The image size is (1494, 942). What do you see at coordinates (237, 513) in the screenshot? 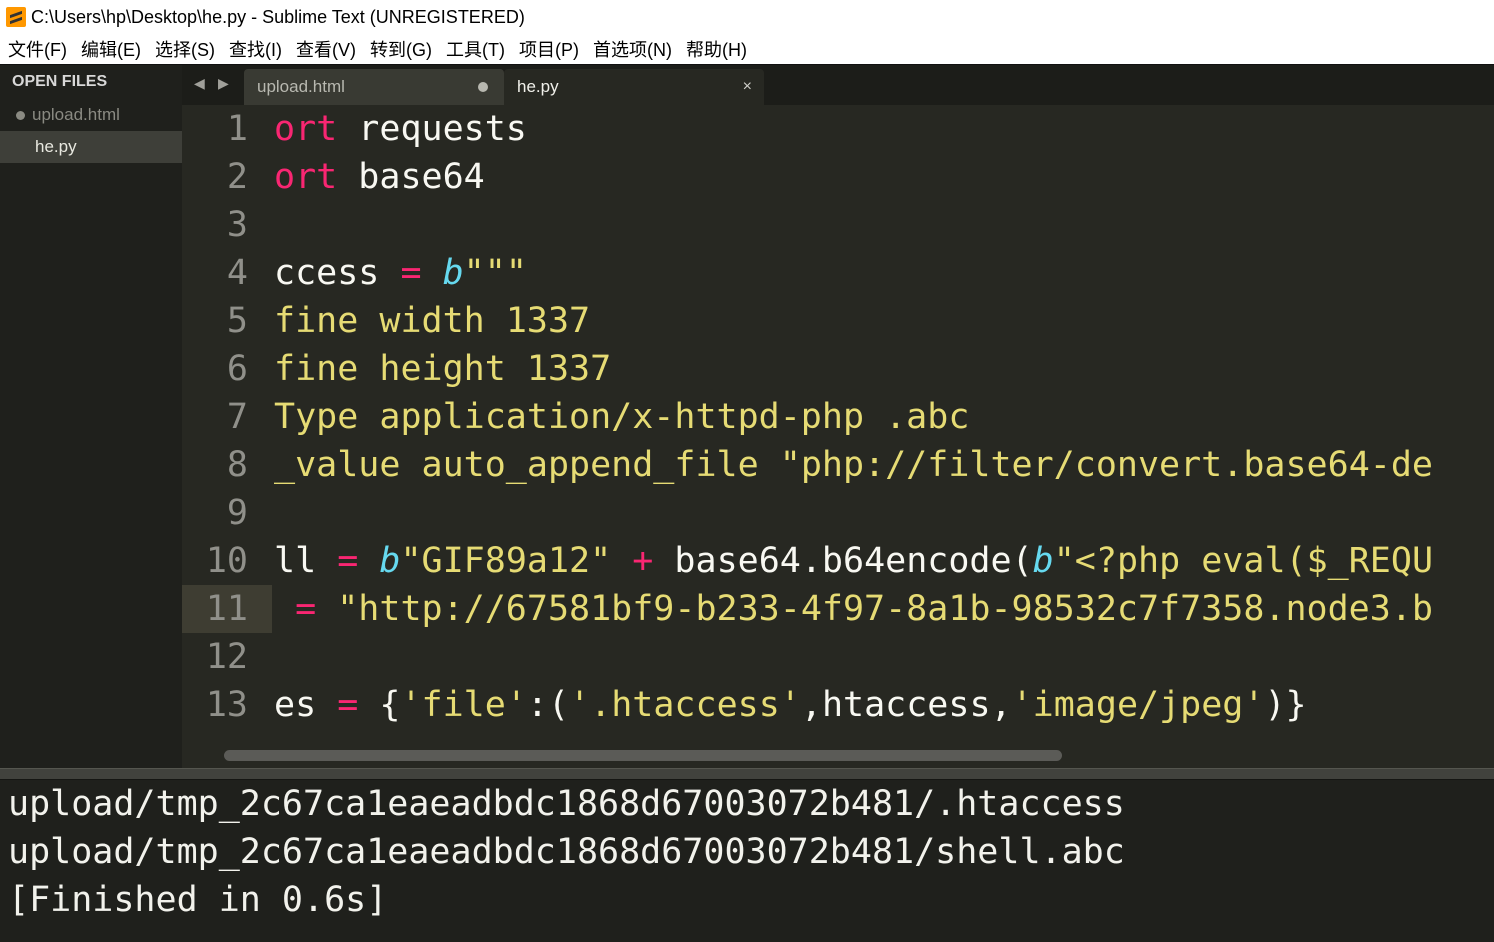
I see `line-number: 9` at bounding box center [237, 513].